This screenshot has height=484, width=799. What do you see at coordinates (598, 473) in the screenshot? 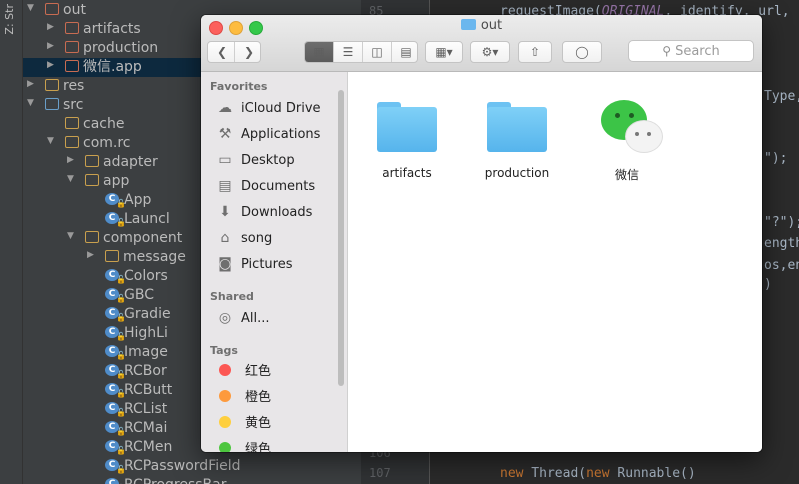
I see `code-line: new Thread(new Runnable()` at bounding box center [598, 473].